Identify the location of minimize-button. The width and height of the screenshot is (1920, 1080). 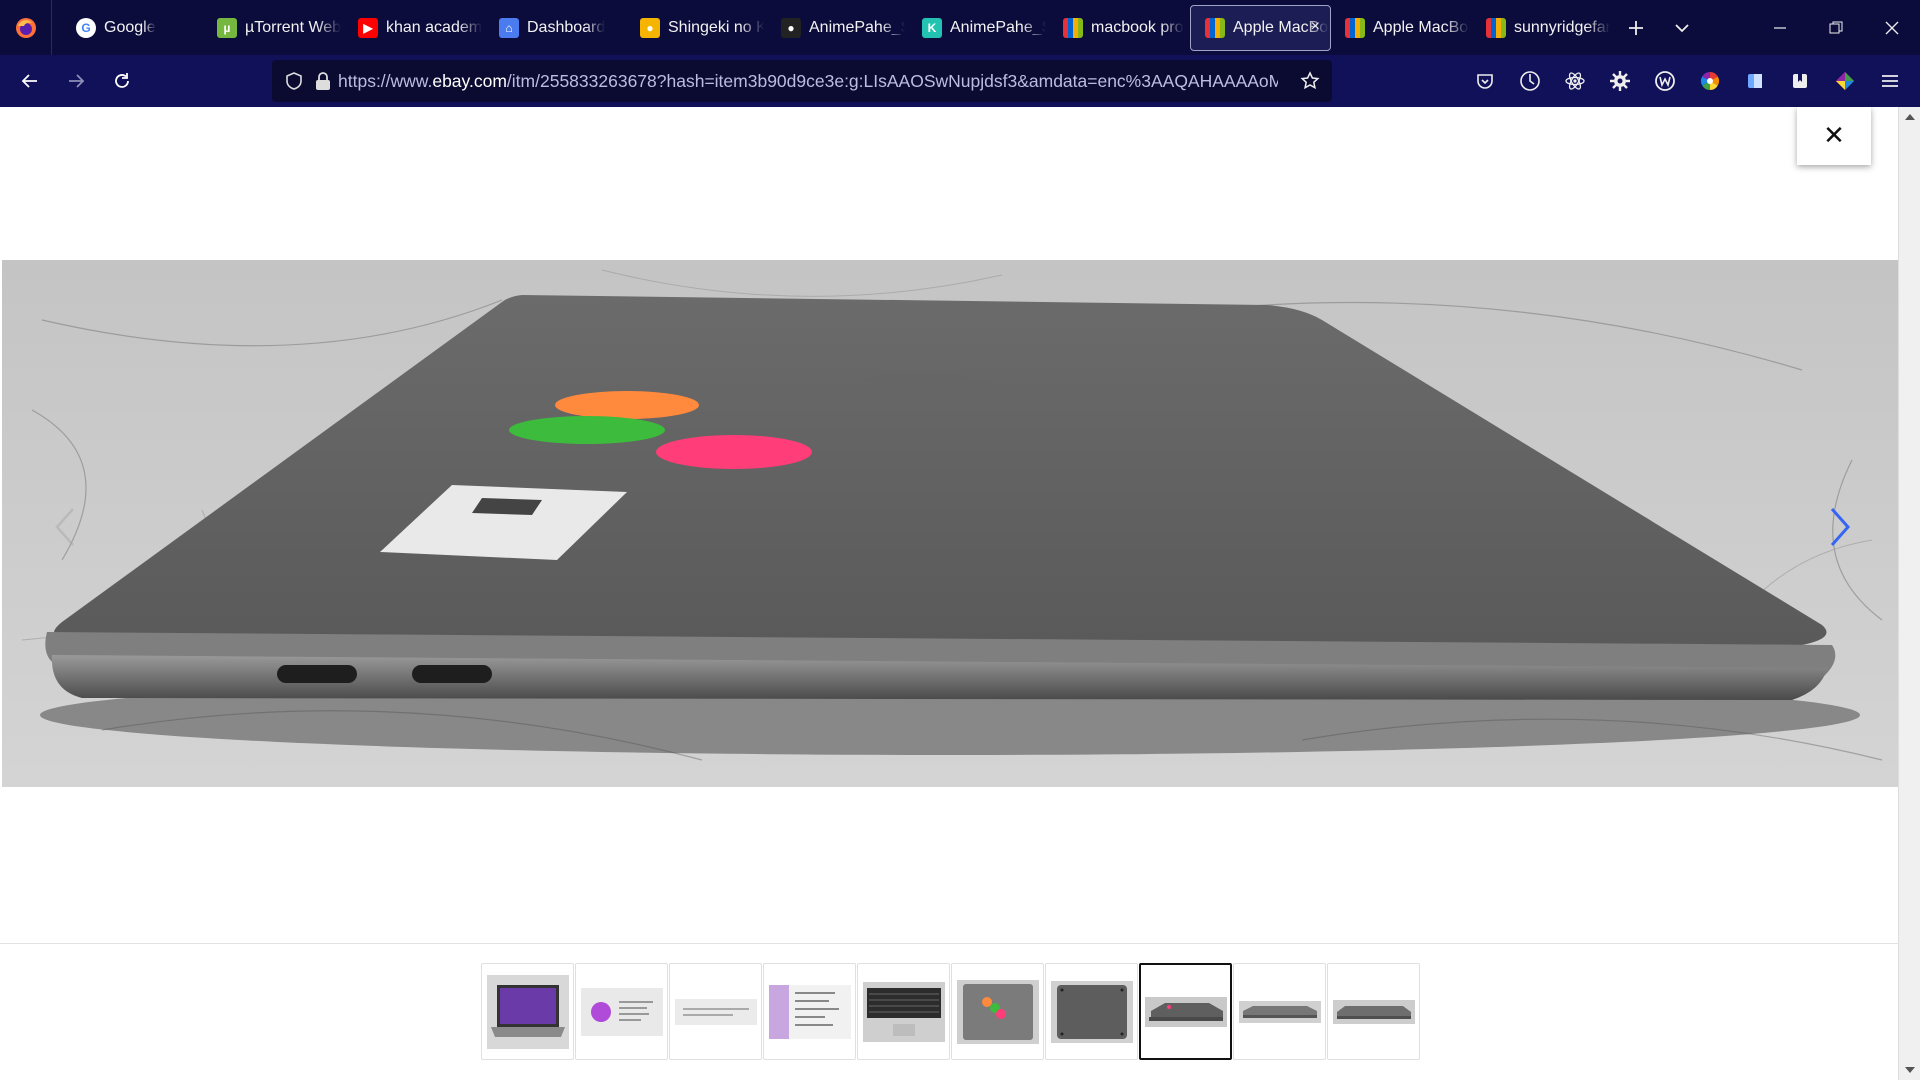
(1780, 27).